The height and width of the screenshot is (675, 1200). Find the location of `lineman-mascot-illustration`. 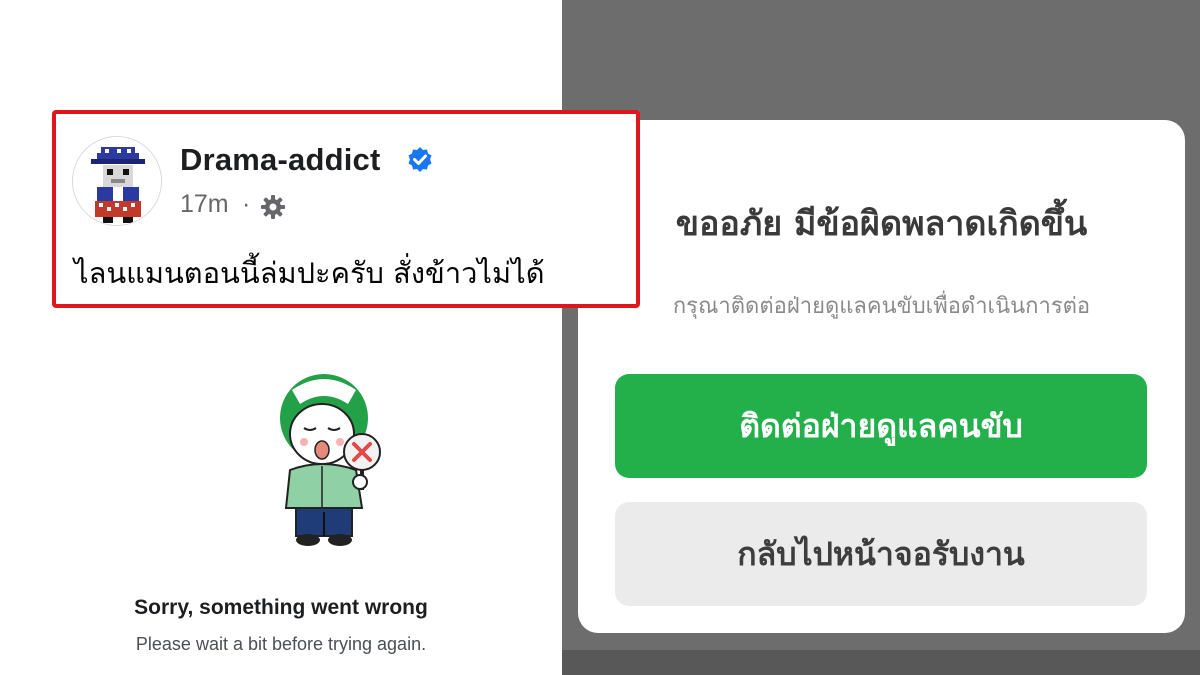

lineman-mascot-illustration is located at coordinates (335, 460).